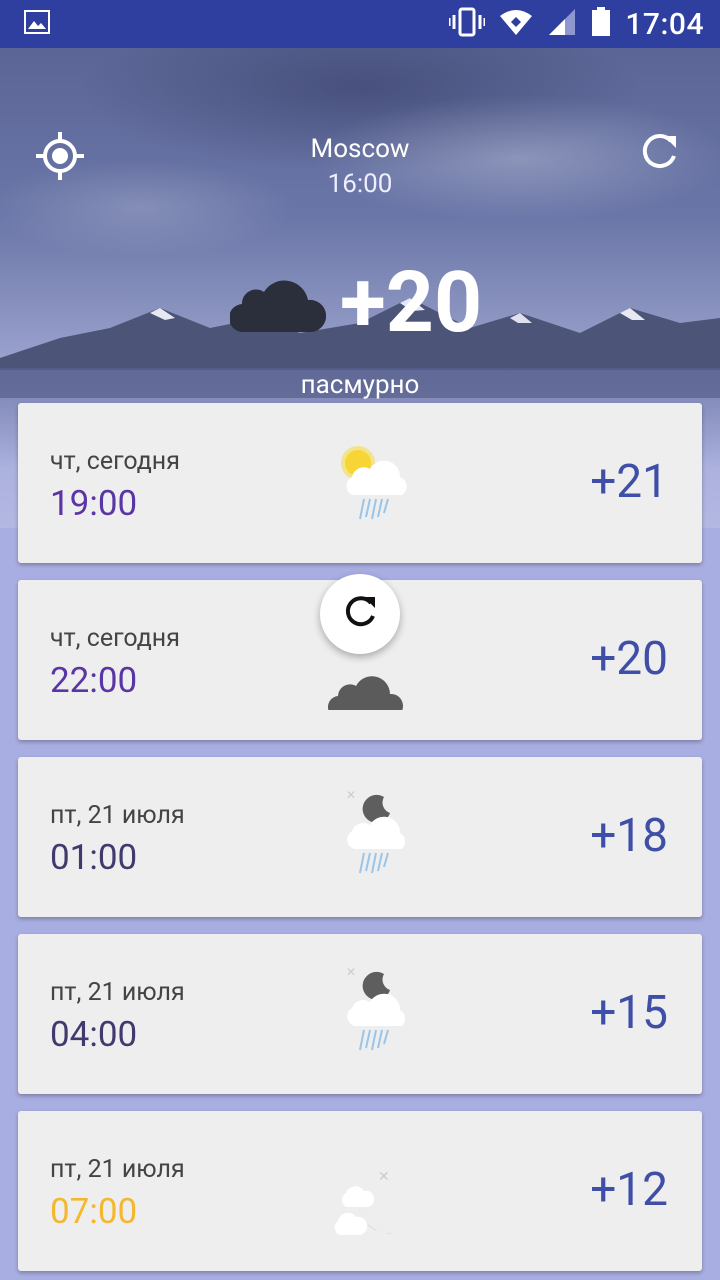 The height and width of the screenshot is (1280, 720). I want to click on current-weather: +20, so click(369, 302).